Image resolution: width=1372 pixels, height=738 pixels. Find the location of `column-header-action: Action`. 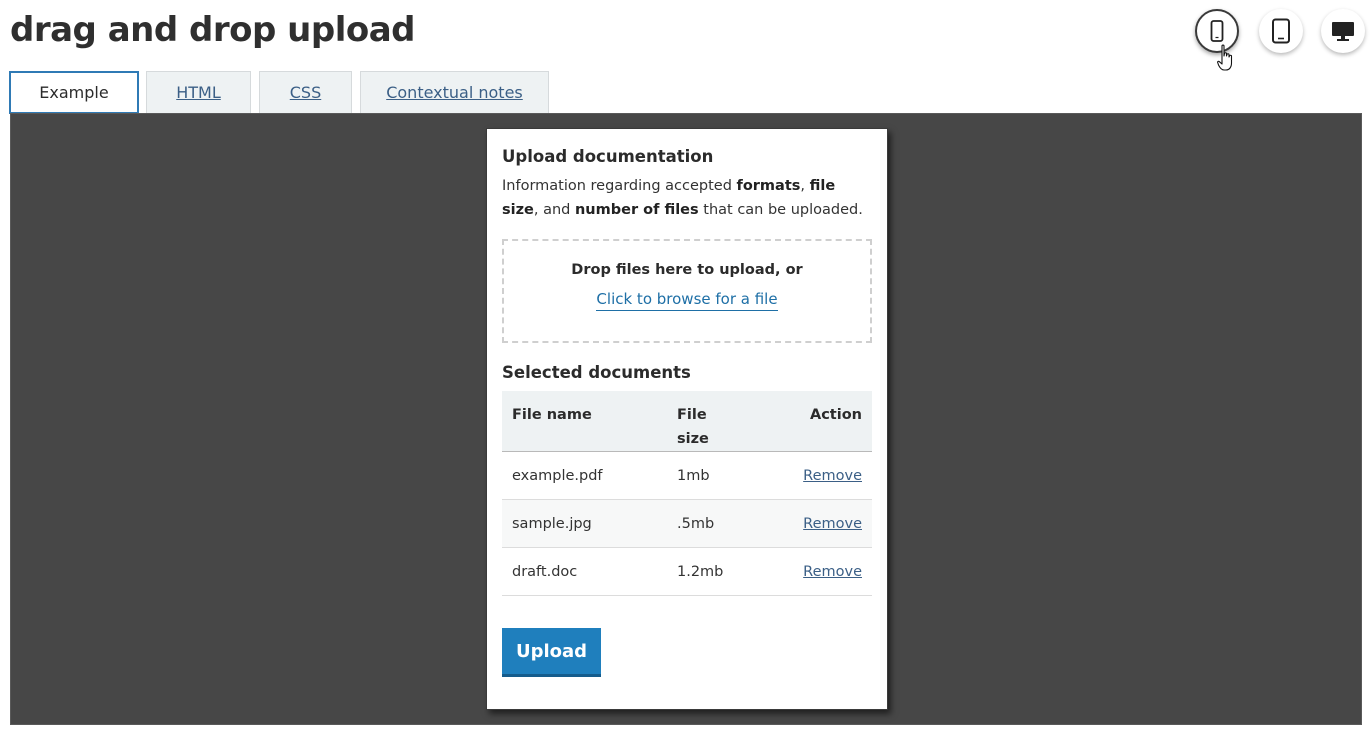

column-header-action: Action is located at coordinates (804, 421).